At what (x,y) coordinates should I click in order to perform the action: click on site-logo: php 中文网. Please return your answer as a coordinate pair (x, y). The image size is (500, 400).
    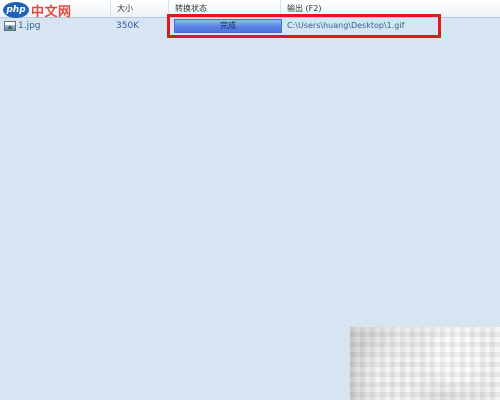
    Looking at the image, I should click on (37, 10).